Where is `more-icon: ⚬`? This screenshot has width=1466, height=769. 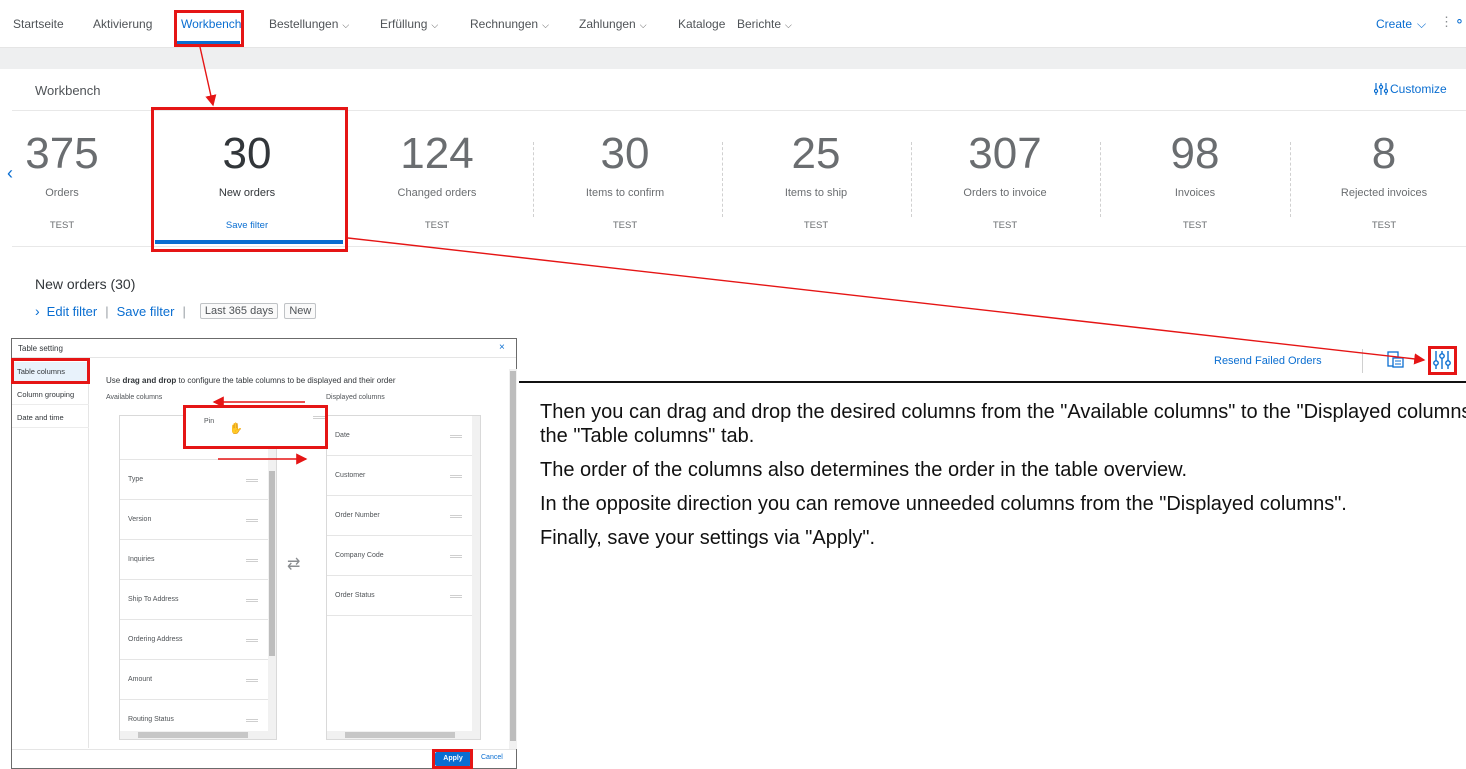 more-icon: ⚬ is located at coordinates (1459, 22).